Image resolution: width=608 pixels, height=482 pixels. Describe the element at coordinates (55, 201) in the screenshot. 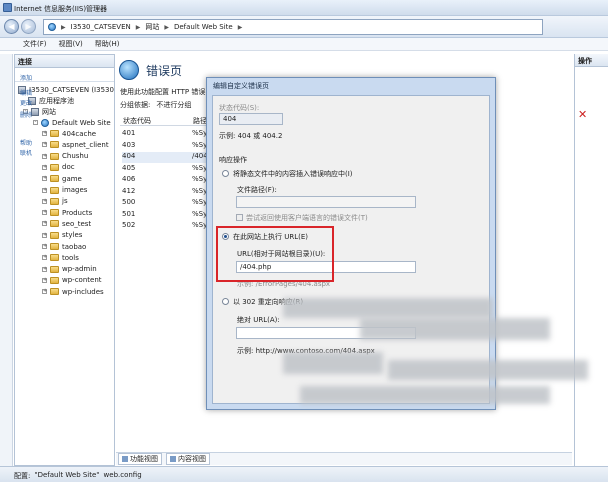

I see `tree-folder: + js` at that location.